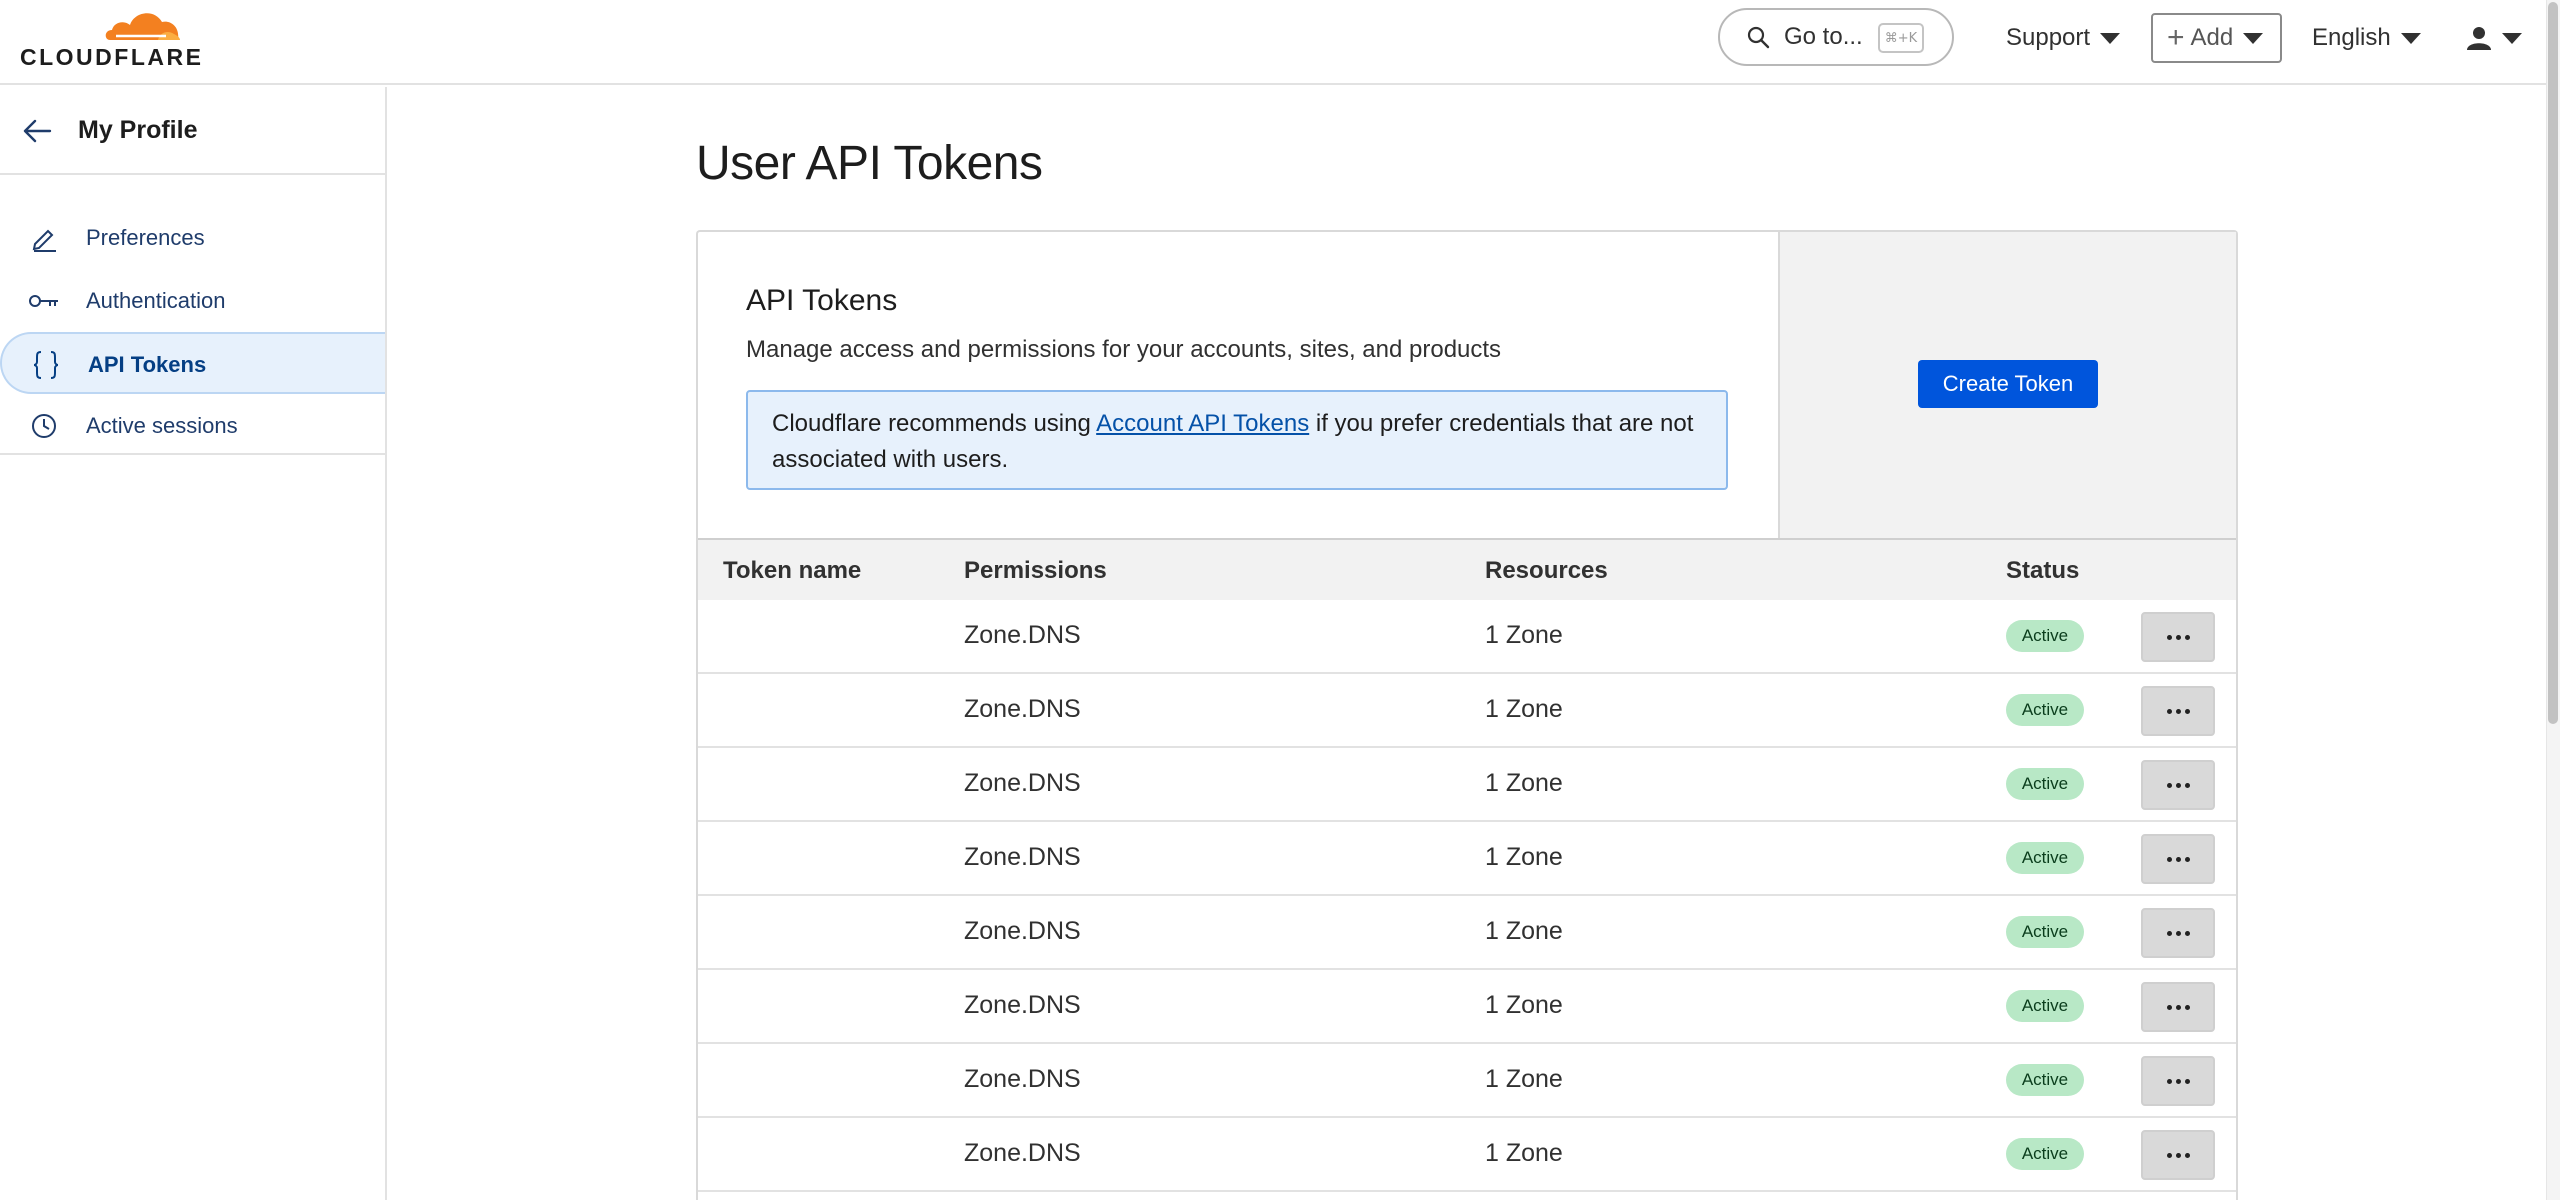 The height and width of the screenshot is (1200, 2560). Describe the element at coordinates (37, 131) in the screenshot. I see `back-arrow-icon` at that location.